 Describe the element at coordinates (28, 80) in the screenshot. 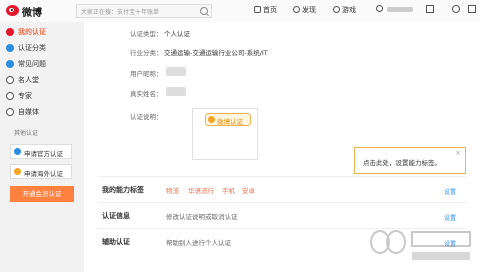

I see `sidebar-item-label: 名人堂` at that location.